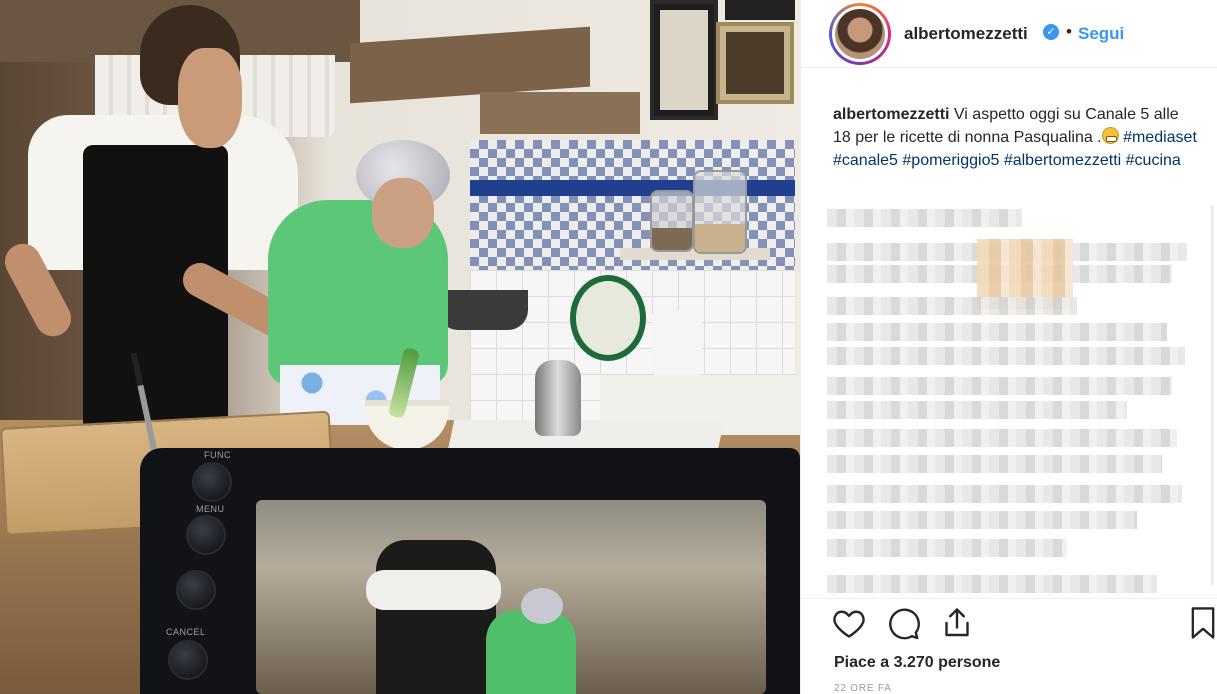 The height and width of the screenshot is (694, 1217). I want to click on picture-frame-top, so click(760, 10).